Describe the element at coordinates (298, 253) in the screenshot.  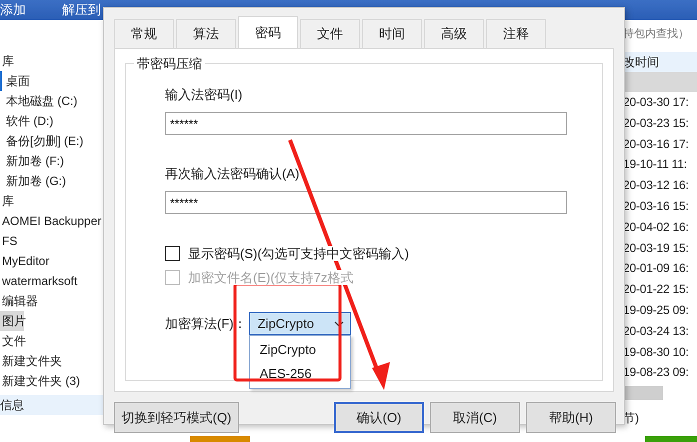
I see `checkbox-label: 显示密码(S)(勾选可支持中文密码输入)` at that location.